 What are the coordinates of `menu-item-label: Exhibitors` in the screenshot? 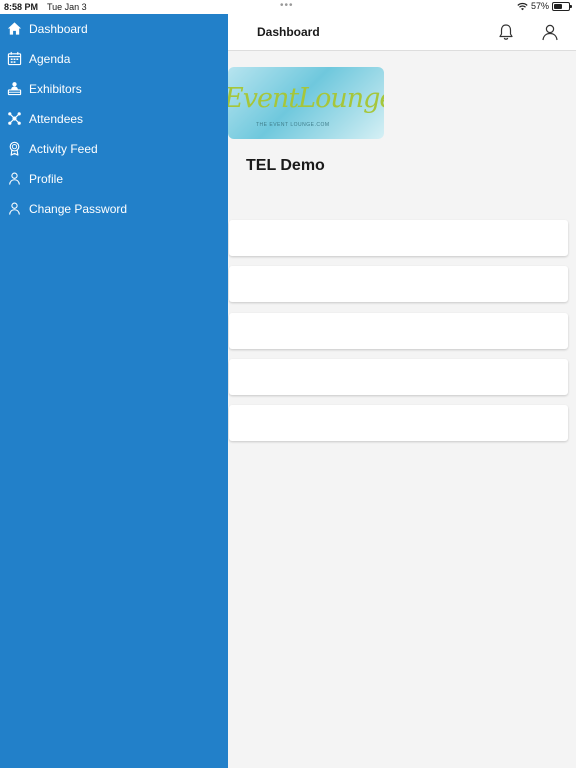 It's located at (55, 89).